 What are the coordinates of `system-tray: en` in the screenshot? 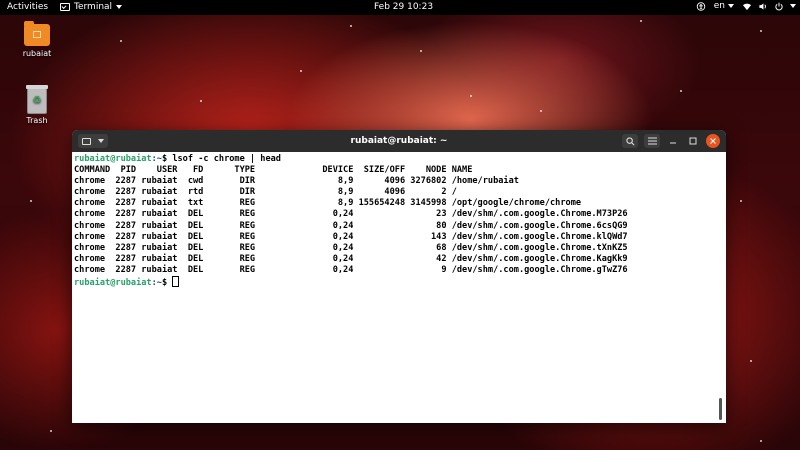 It's located at (746, 6).